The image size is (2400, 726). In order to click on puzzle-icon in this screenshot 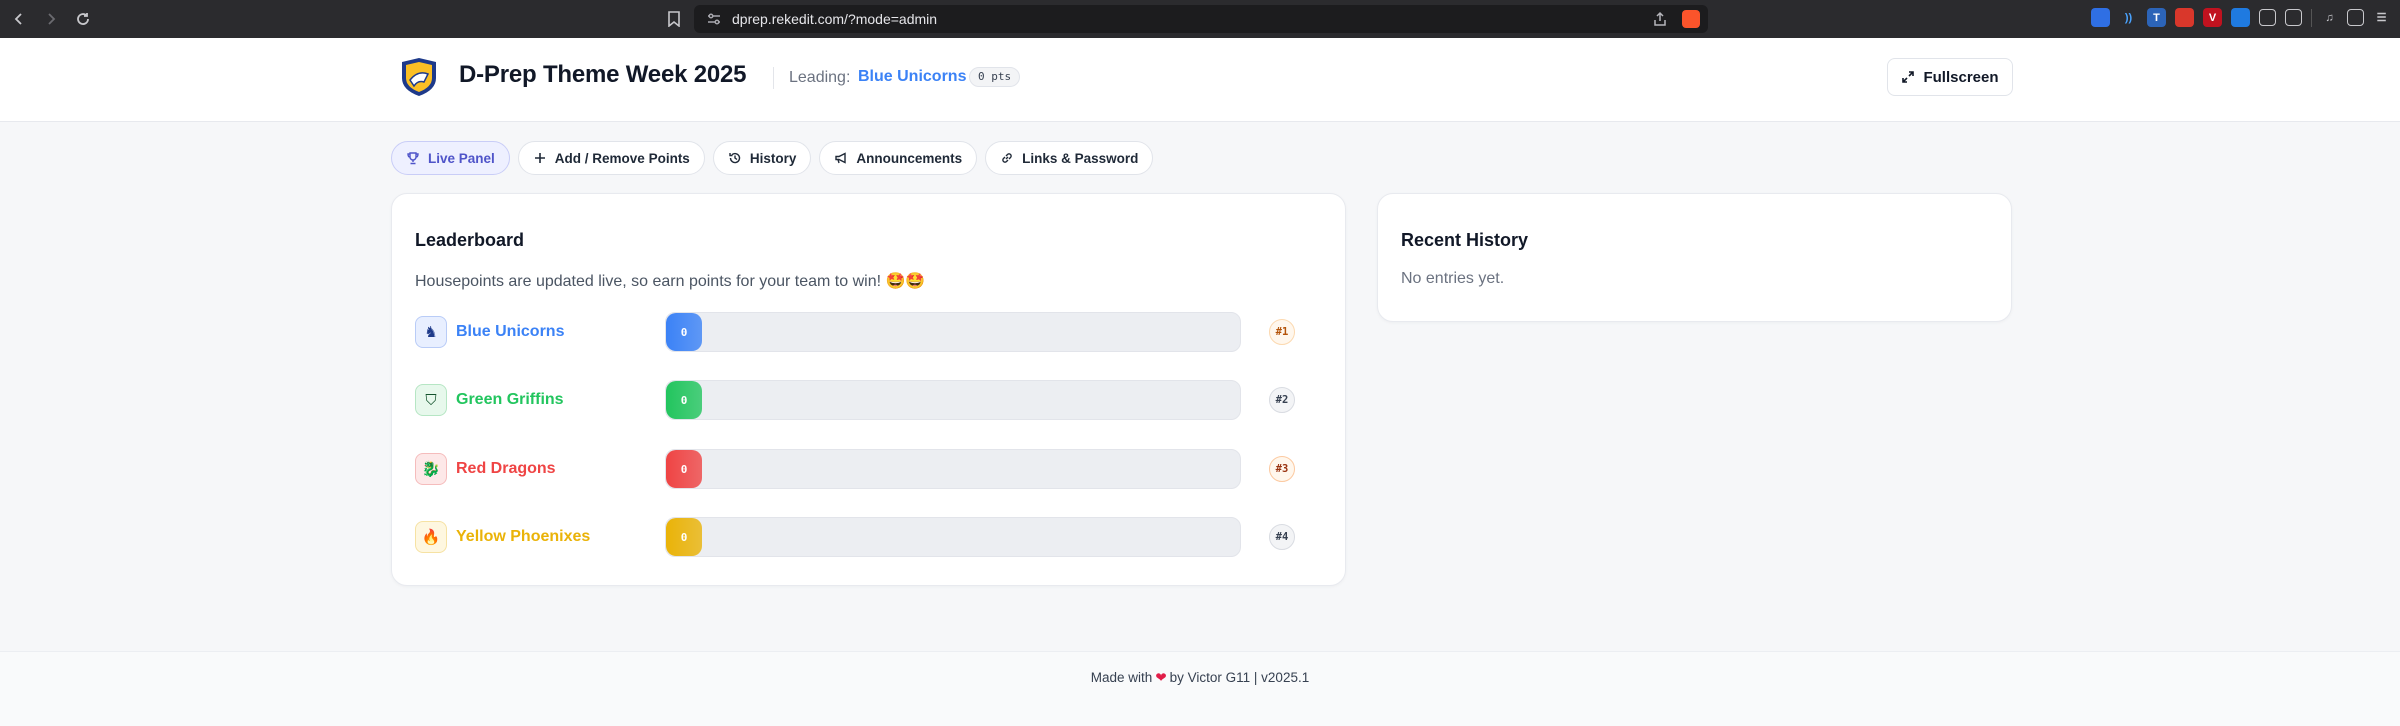, I will do `click(2267, 17)`.